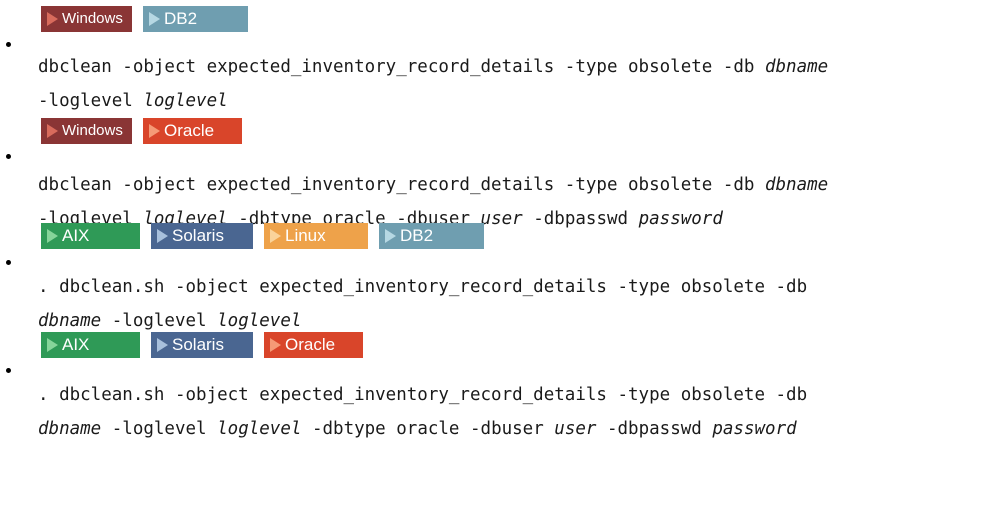  Describe the element at coordinates (305, 235) in the screenshot. I see `platform-tag-label: Linux` at that location.